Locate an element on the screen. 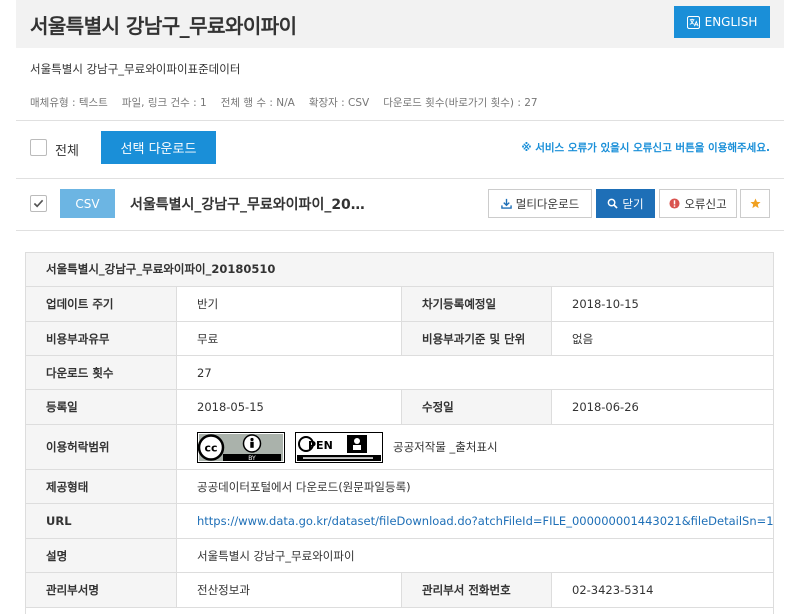 This screenshot has width=796, height=614. row-label: 차기등록예정일 is located at coordinates (476, 304).